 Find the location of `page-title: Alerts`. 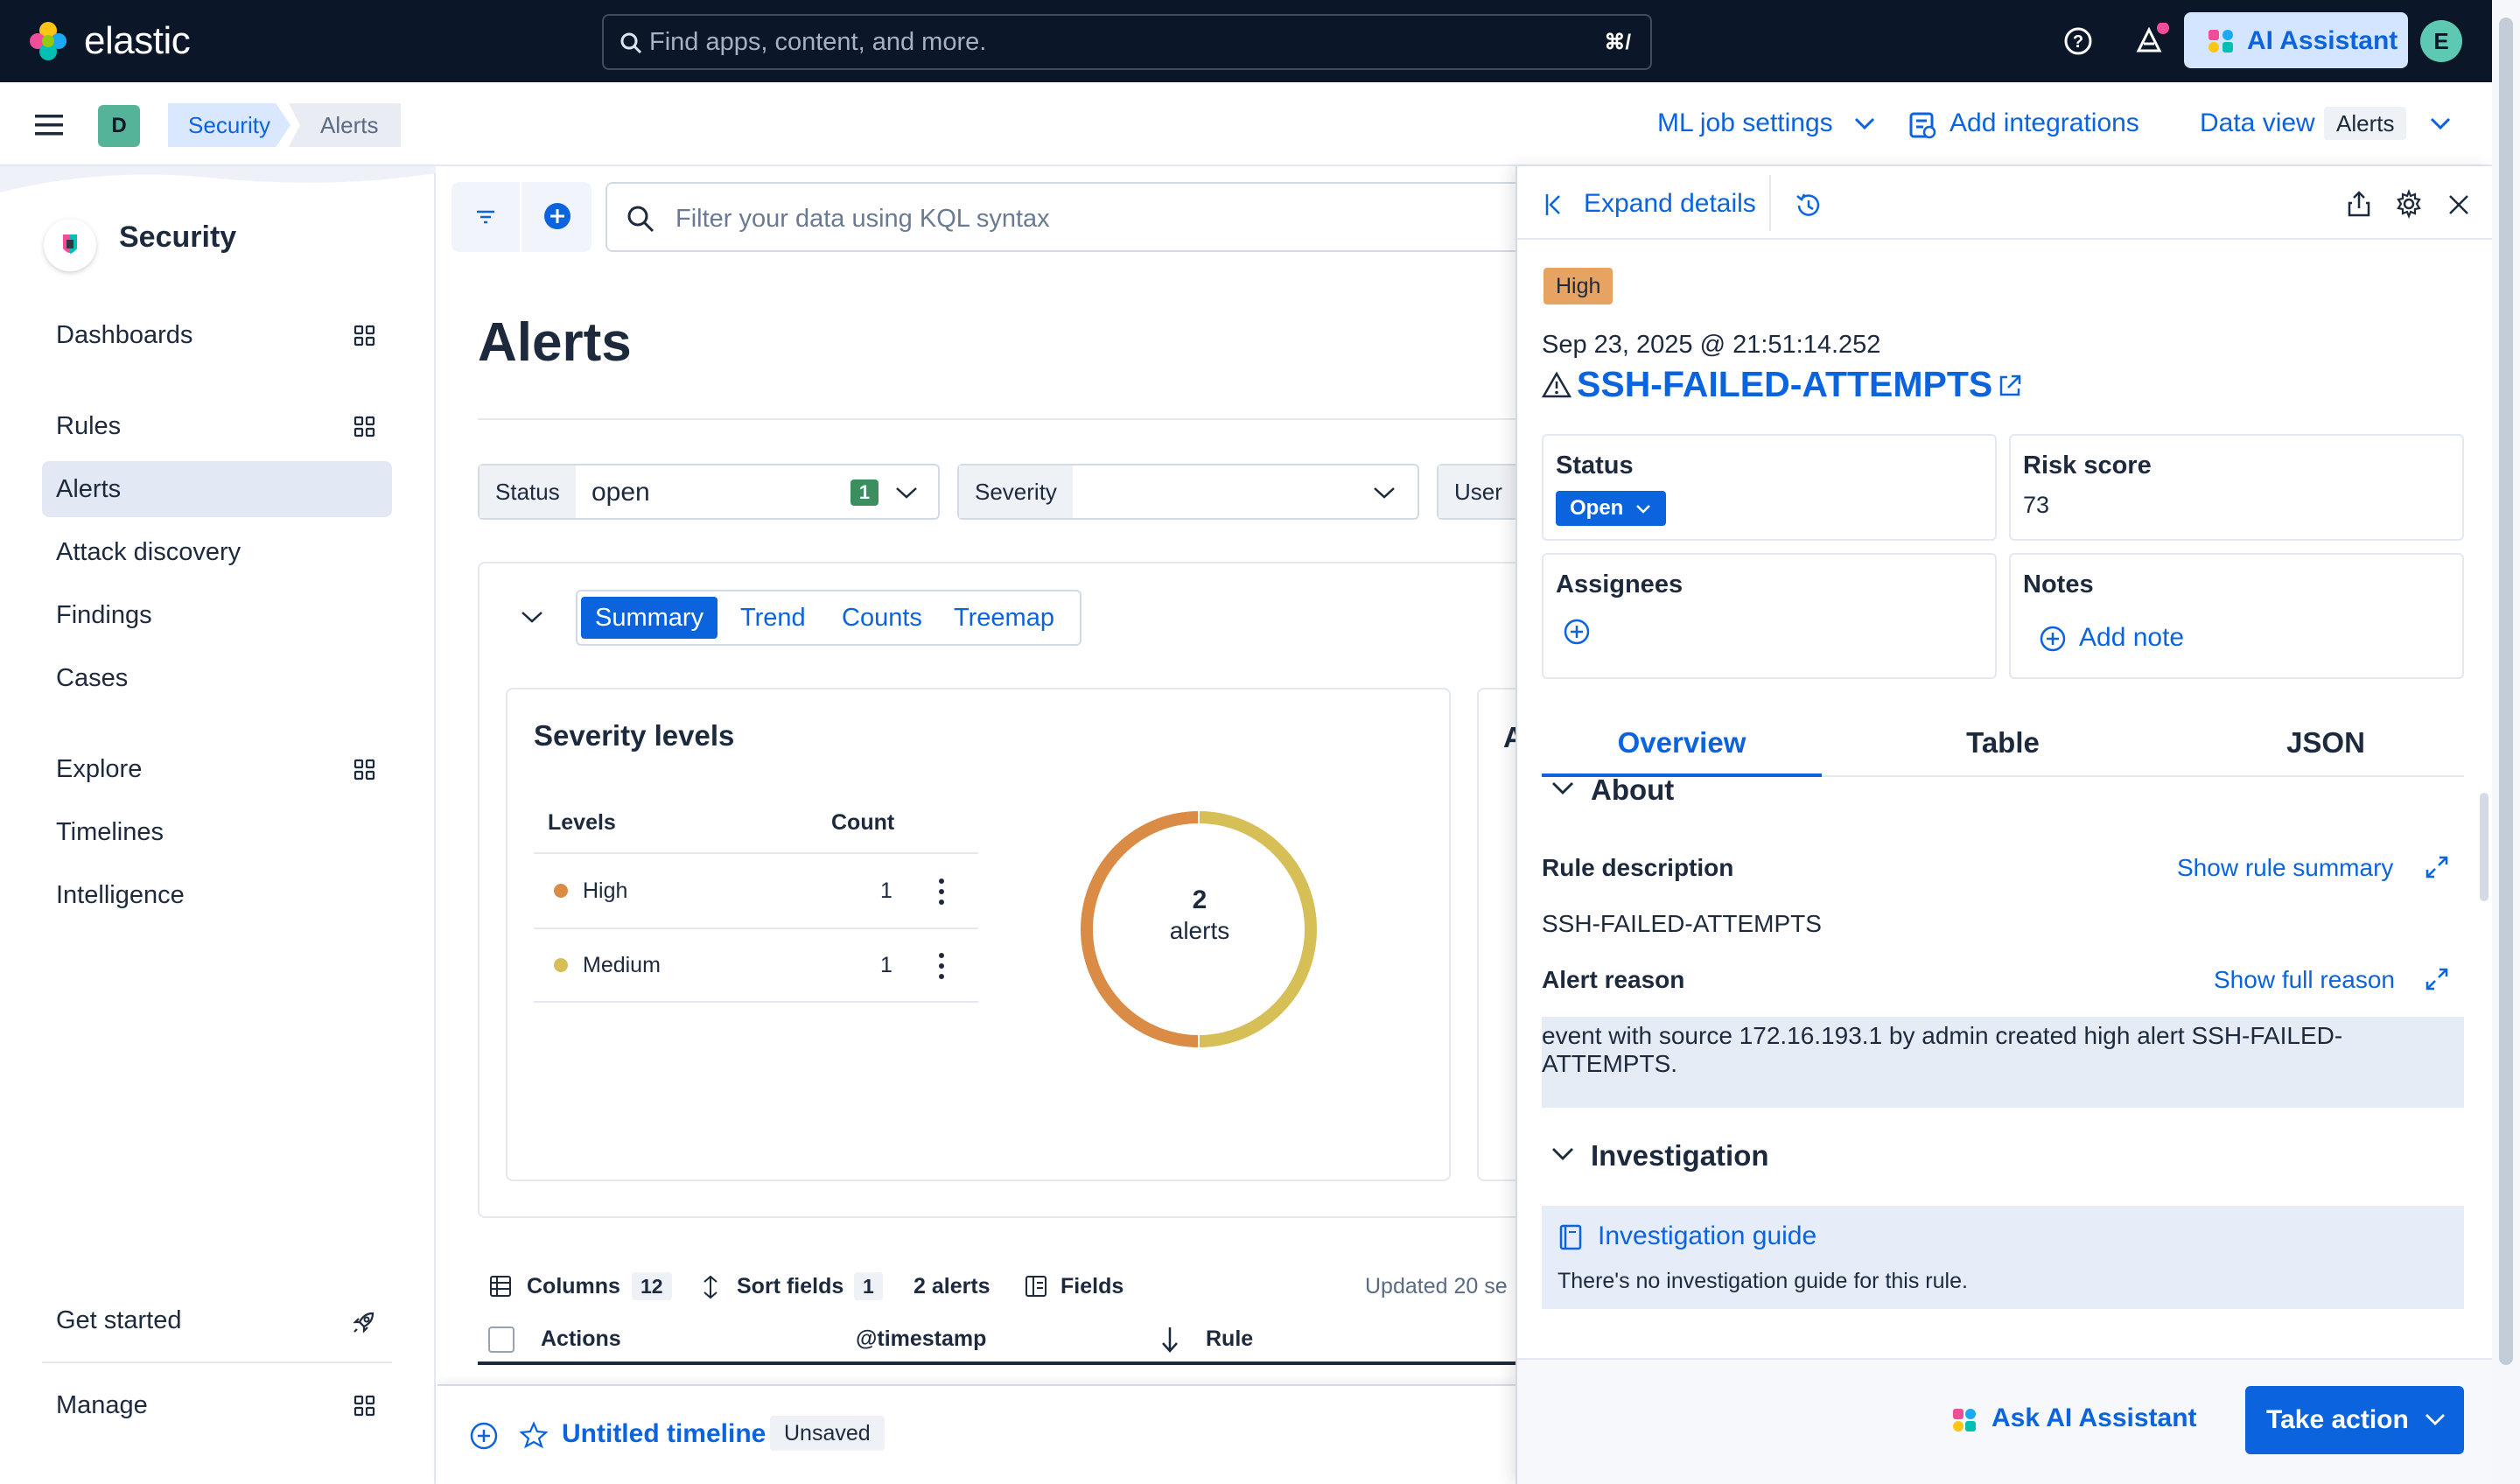

page-title: Alerts is located at coordinates (555, 342).